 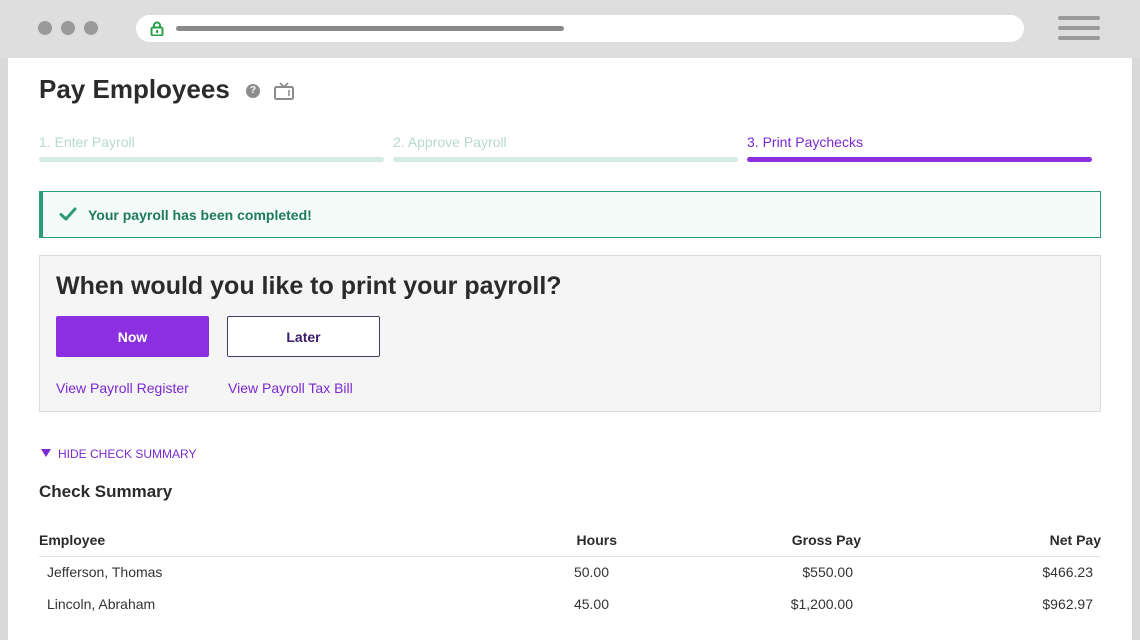 I want to click on browser-chrome, so click(x=570, y=29).